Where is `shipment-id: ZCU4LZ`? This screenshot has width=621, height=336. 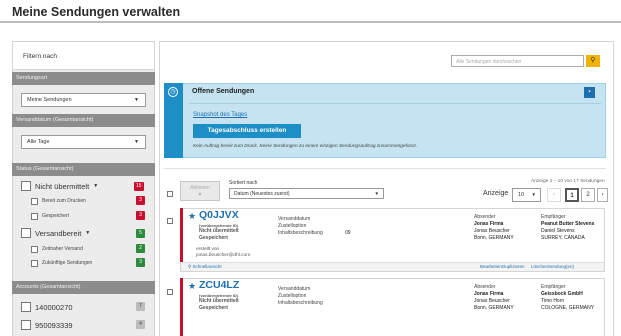 shipment-id: ZCU4LZ is located at coordinates (219, 285).